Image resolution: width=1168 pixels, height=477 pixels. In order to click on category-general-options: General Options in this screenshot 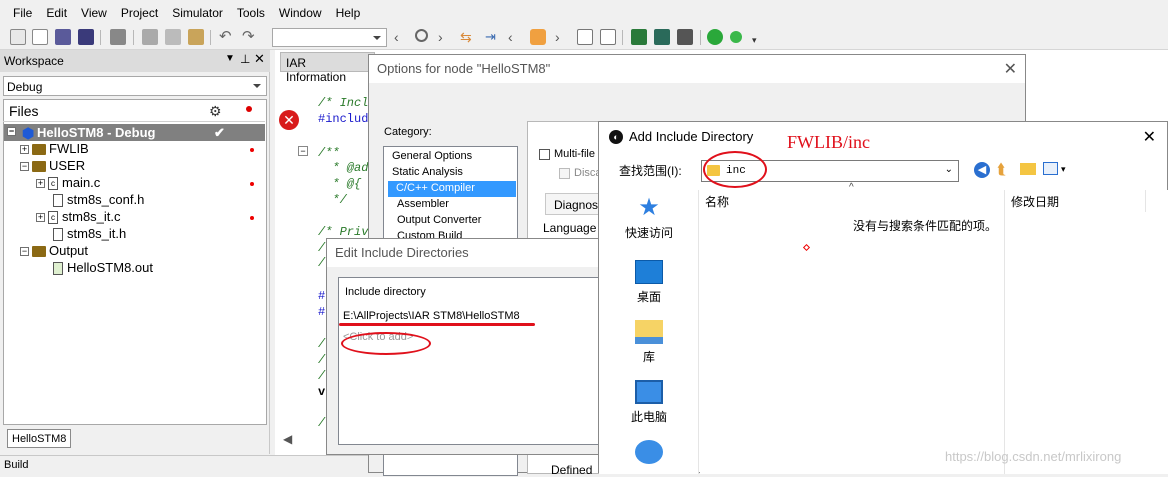, I will do `click(432, 157)`.